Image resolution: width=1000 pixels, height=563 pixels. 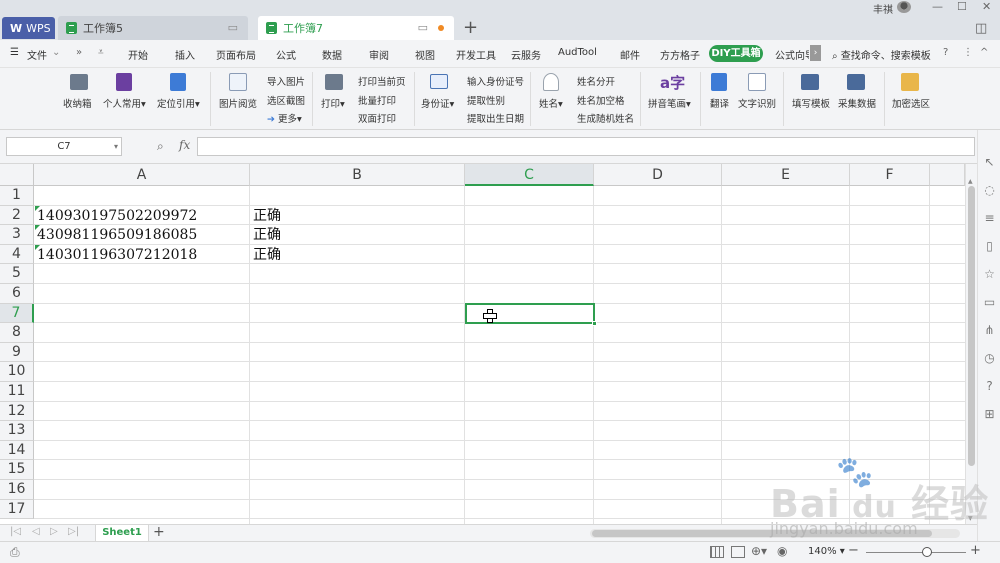 What do you see at coordinates (736, 53) in the screenshot?
I see `menu-diy-toolbox: DIY工具箱` at bounding box center [736, 53].